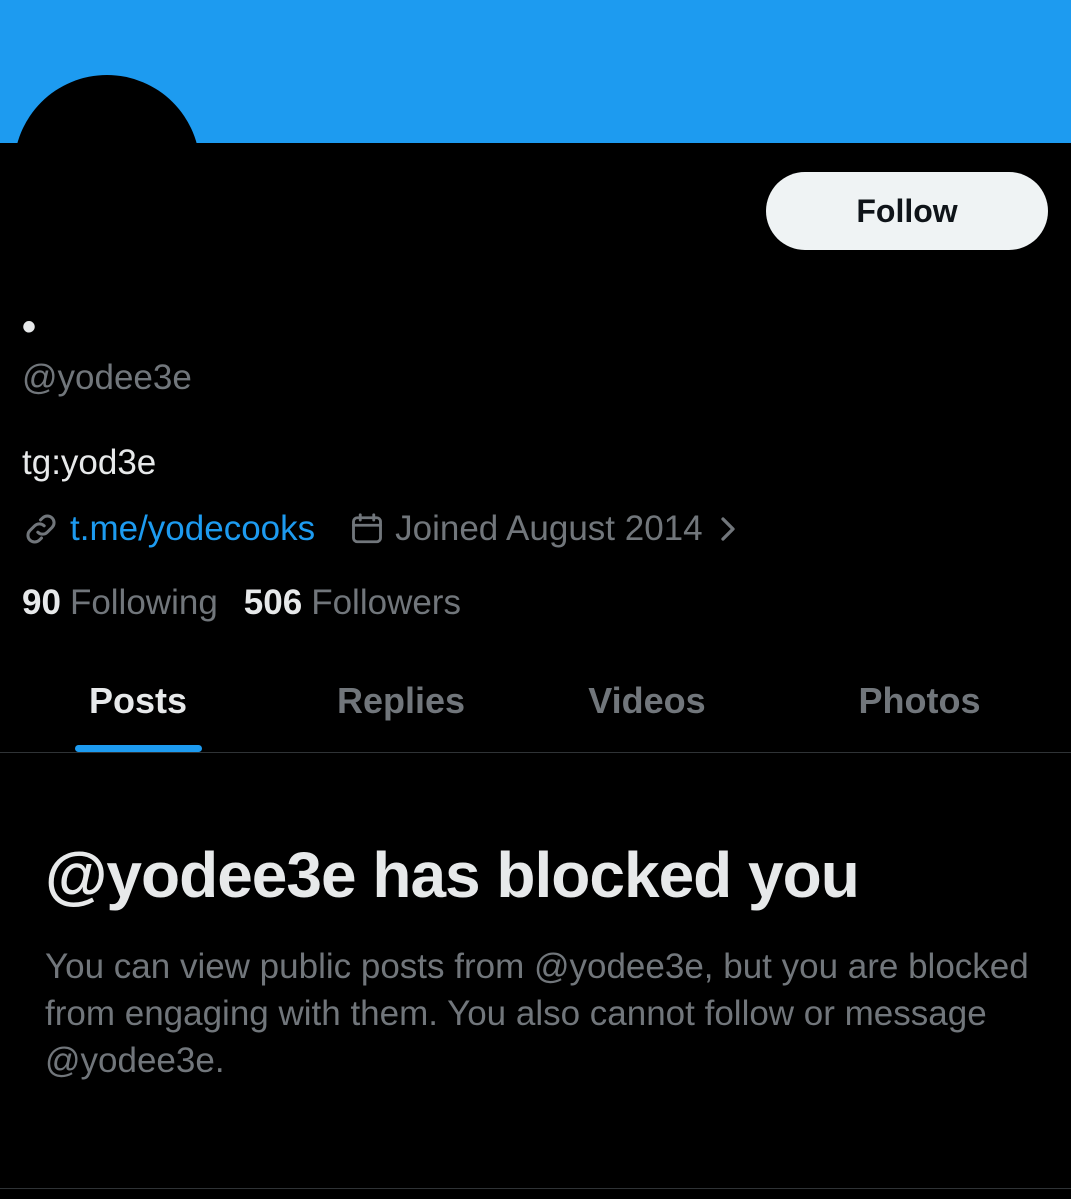 This screenshot has height=1199, width=1071. What do you see at coordinates (549, 528) in the screenshot?
I see `joined-date-label: Joined August 2014` at bounding box center [549, 528].